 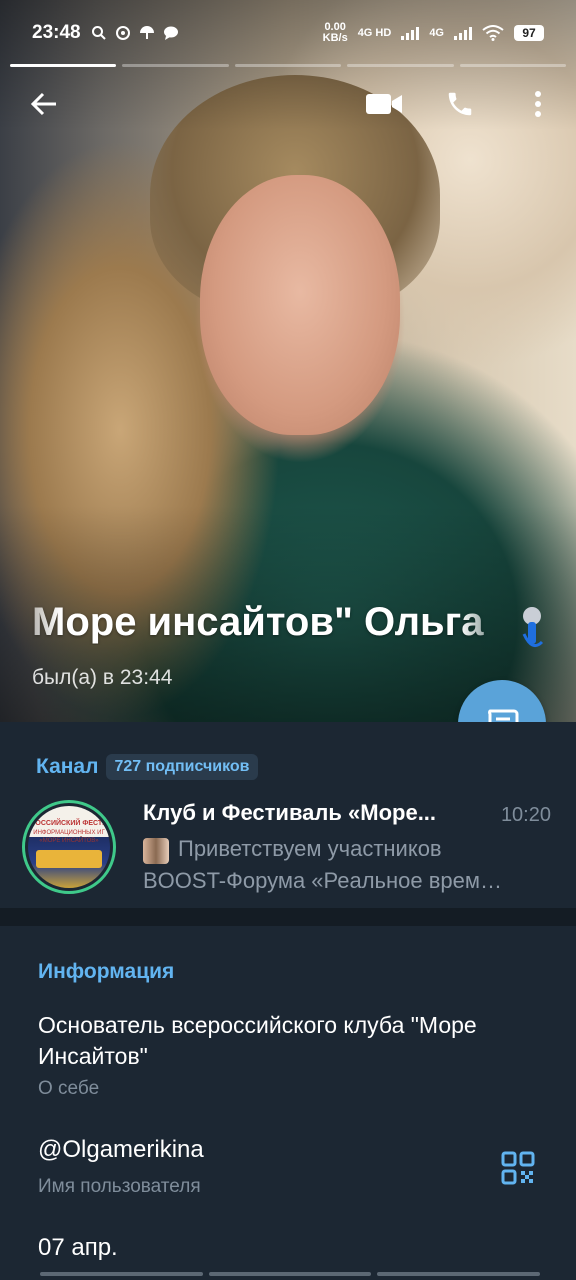 What do you see at coordinates (67, 766) in the screenshot?
I see `channel-label: Канал` at bounding box center [67, 766].